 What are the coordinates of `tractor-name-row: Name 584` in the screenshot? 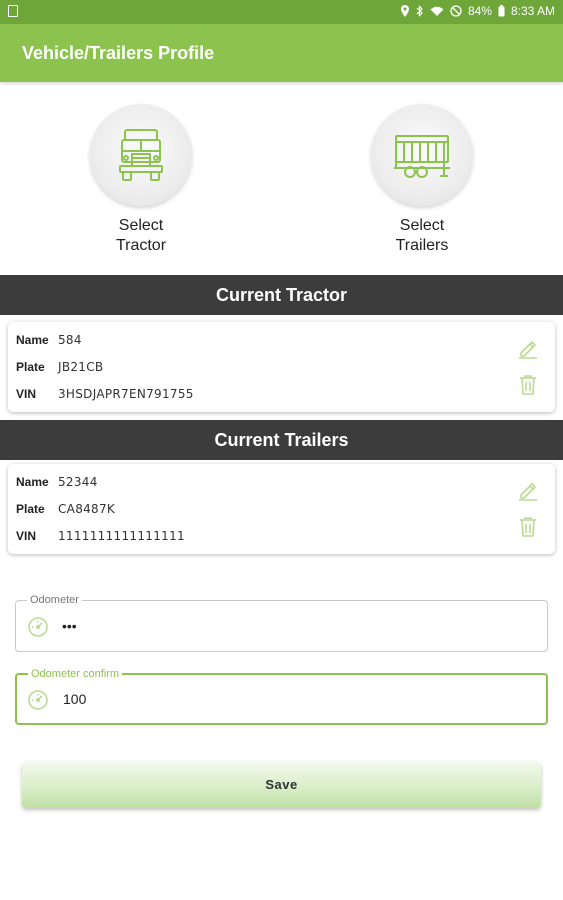 It's located at (49, 340).